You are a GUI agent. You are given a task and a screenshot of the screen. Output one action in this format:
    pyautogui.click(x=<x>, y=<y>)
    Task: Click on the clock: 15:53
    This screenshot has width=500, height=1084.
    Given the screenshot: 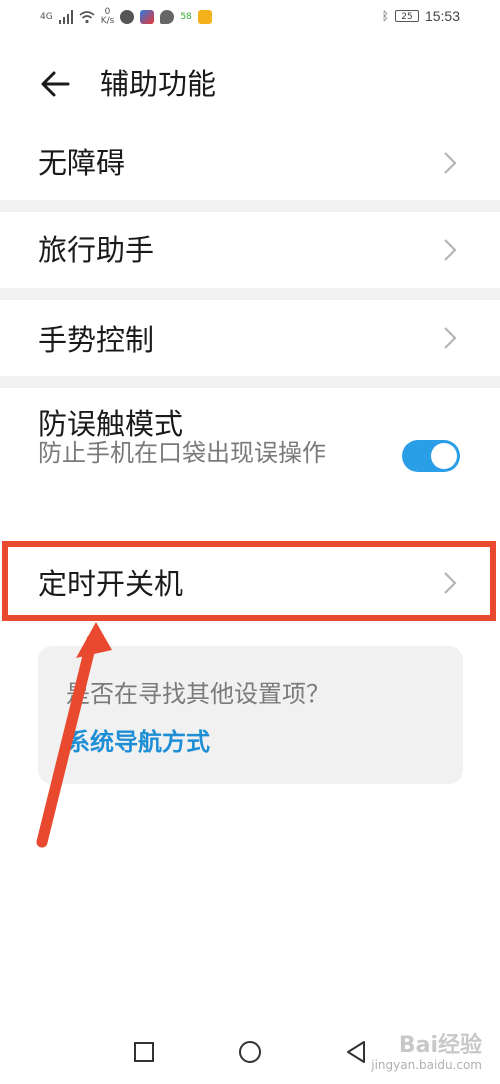 What is the action you would take?
    pyautogui.click(x=442, y=16)
    